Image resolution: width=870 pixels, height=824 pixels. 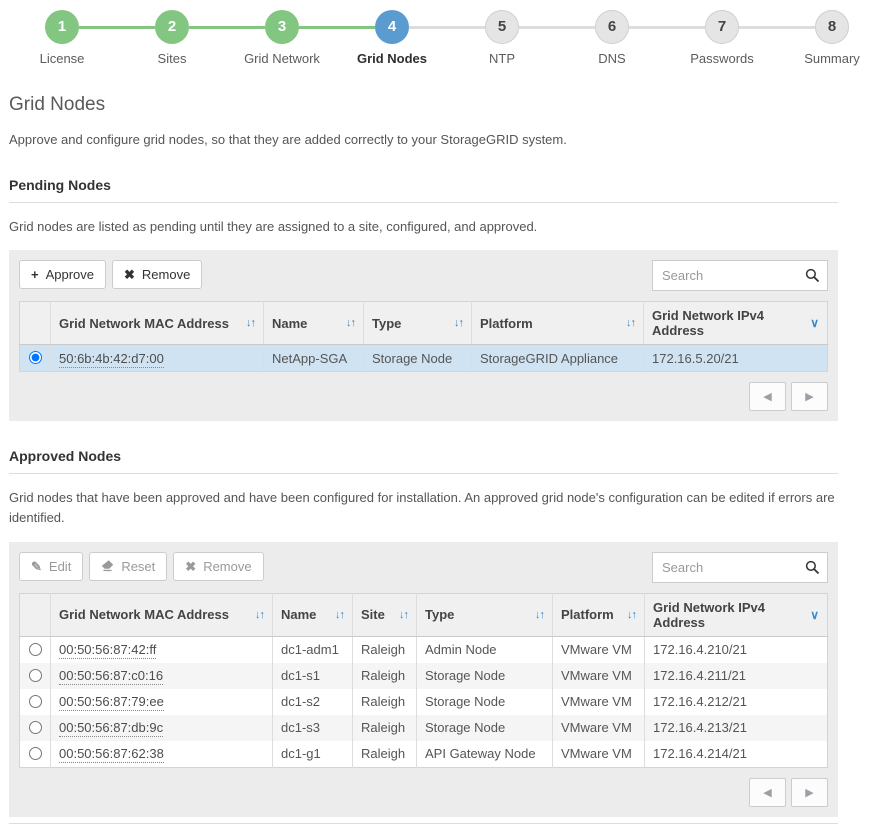 I want to click on stepper-step: 2 Sites, so click(x=191, y=38).